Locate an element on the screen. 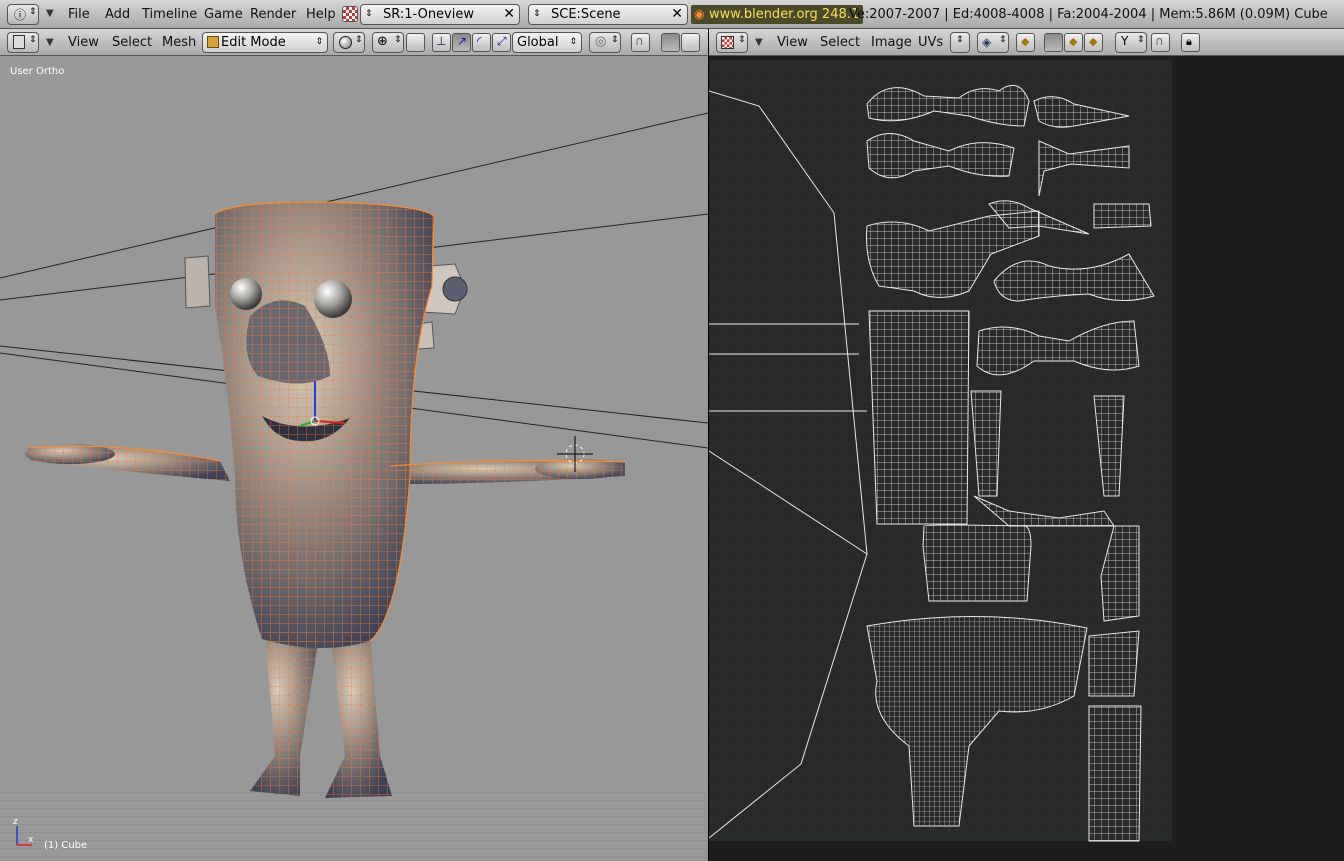 Image resolution: width=1344 pixels, height=861 pixels. occlude-geometry-icon is located at coordinates (670, 42).